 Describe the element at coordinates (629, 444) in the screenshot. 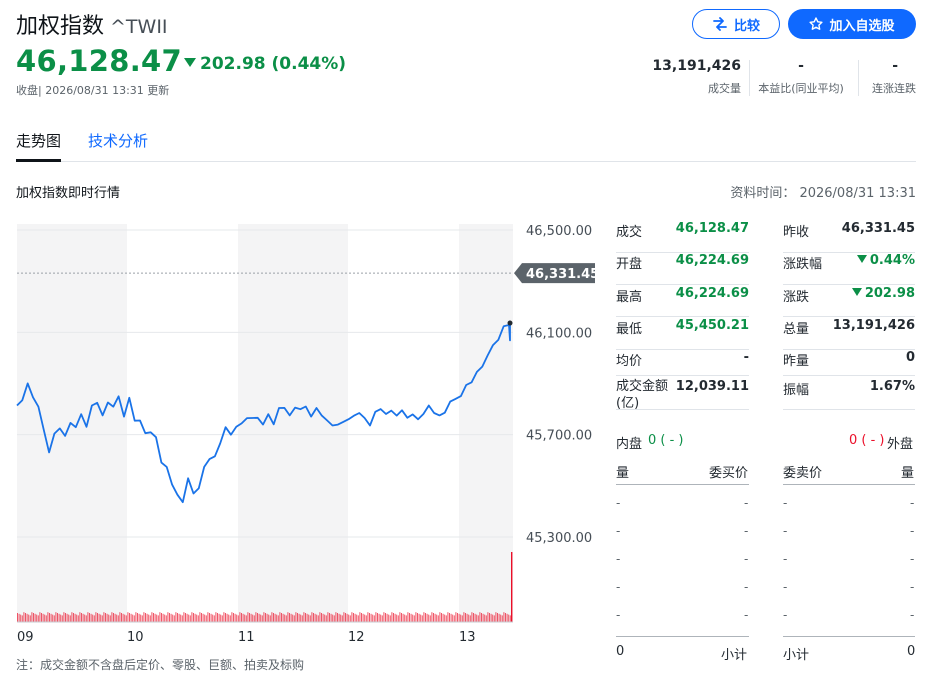

I see `inner-label: 内盘` at that location.